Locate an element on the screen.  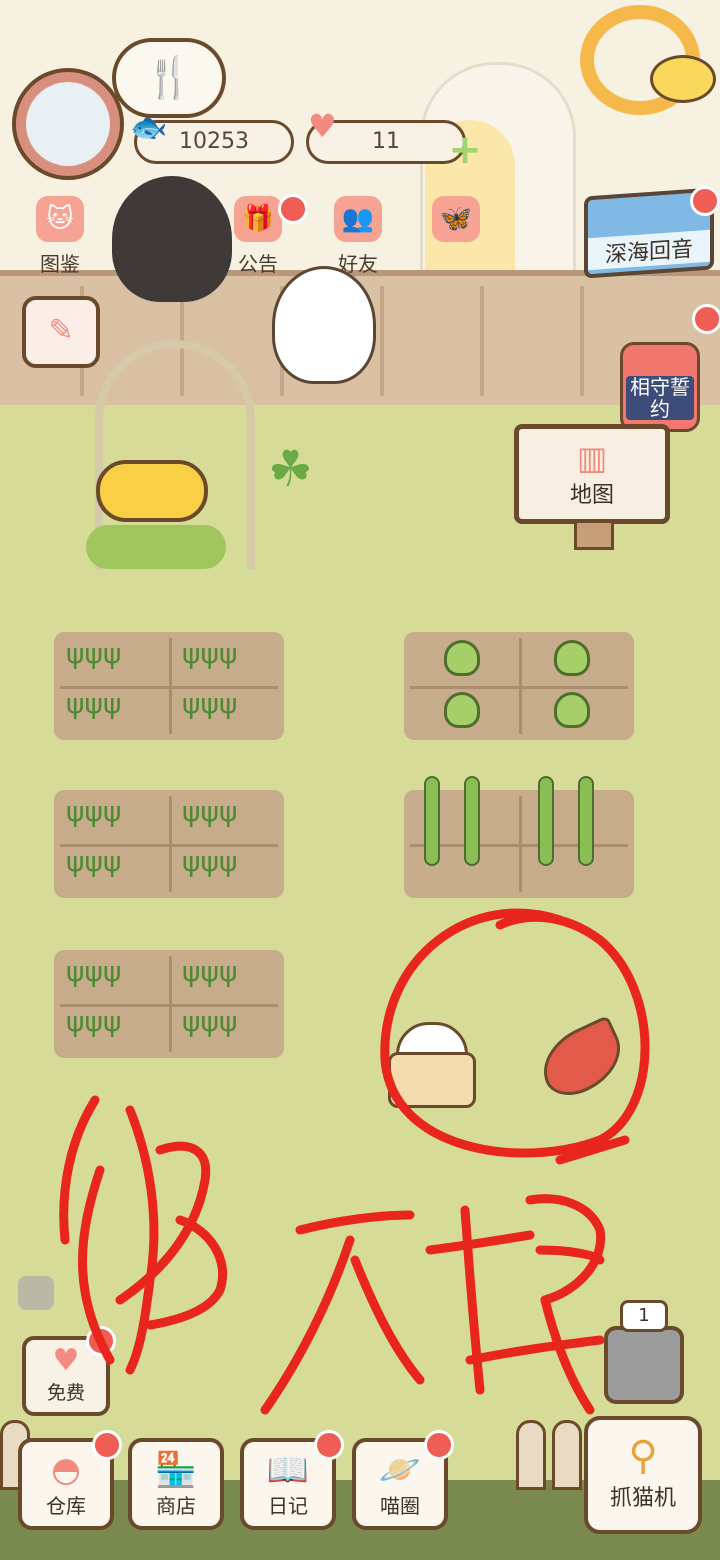
butterfly-icon: 🦋 is located at coordinates (456, 219).